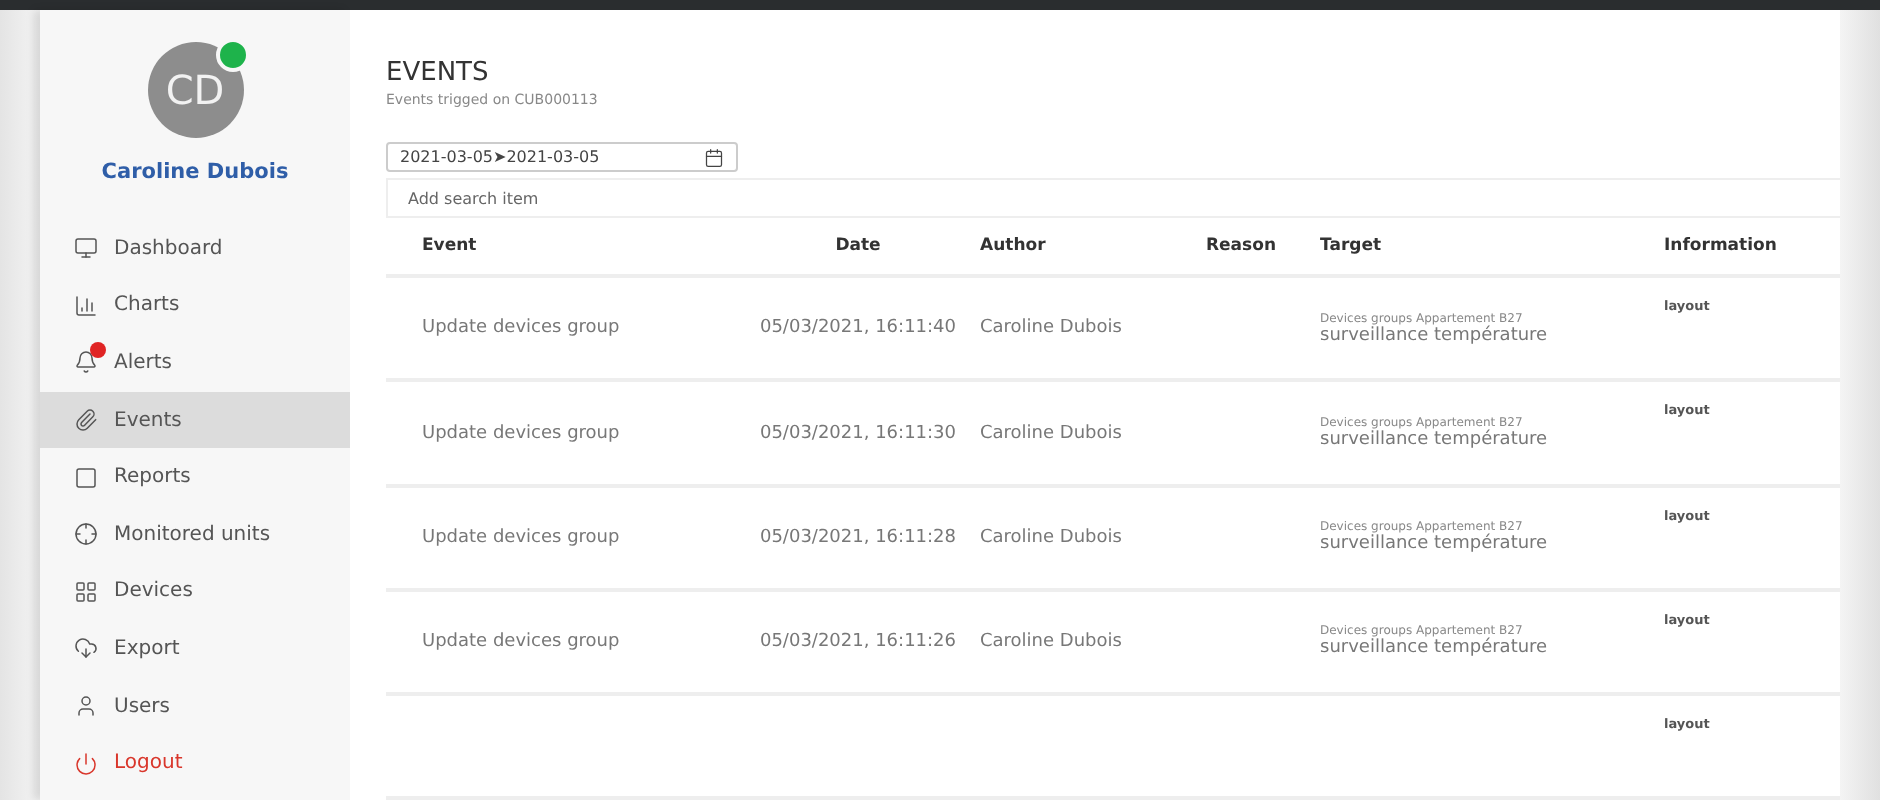 The width and height of the screenshot is (1880, 800). I want to click on avatar: CD, so click(195, 90).